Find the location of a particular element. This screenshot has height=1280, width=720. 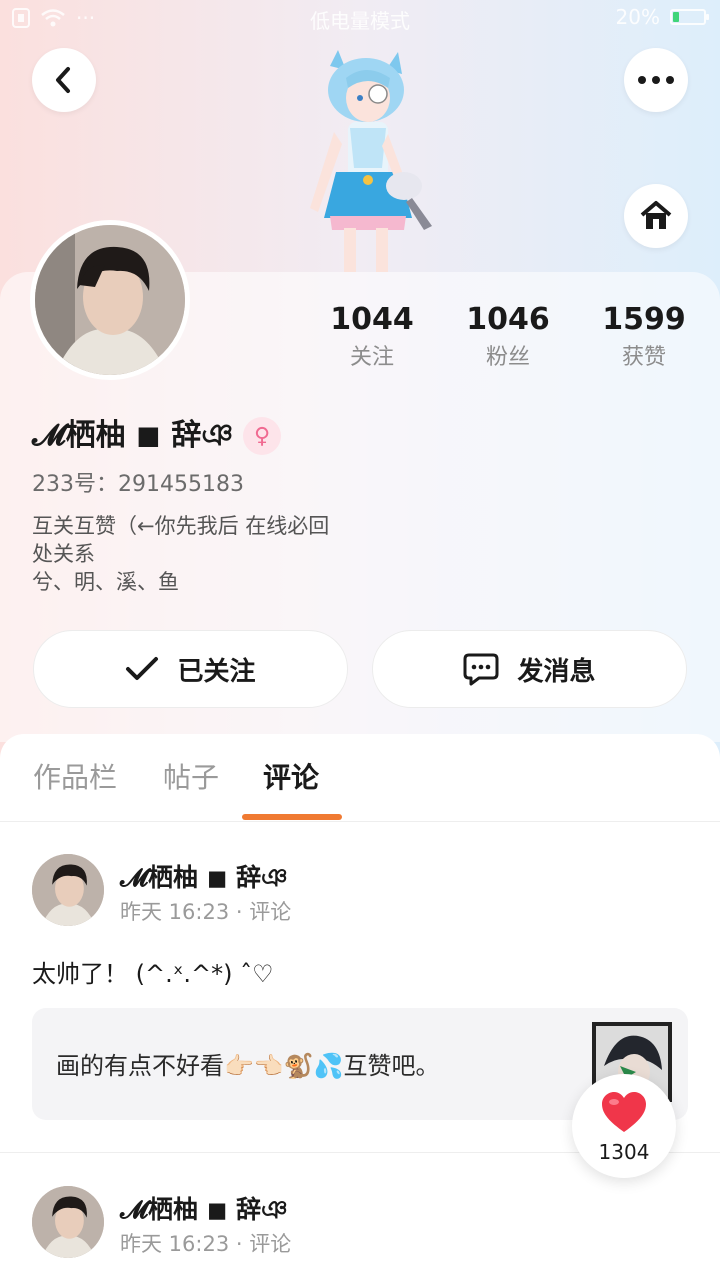

followed-button: 已关注 is located at coordinates (190, 669).